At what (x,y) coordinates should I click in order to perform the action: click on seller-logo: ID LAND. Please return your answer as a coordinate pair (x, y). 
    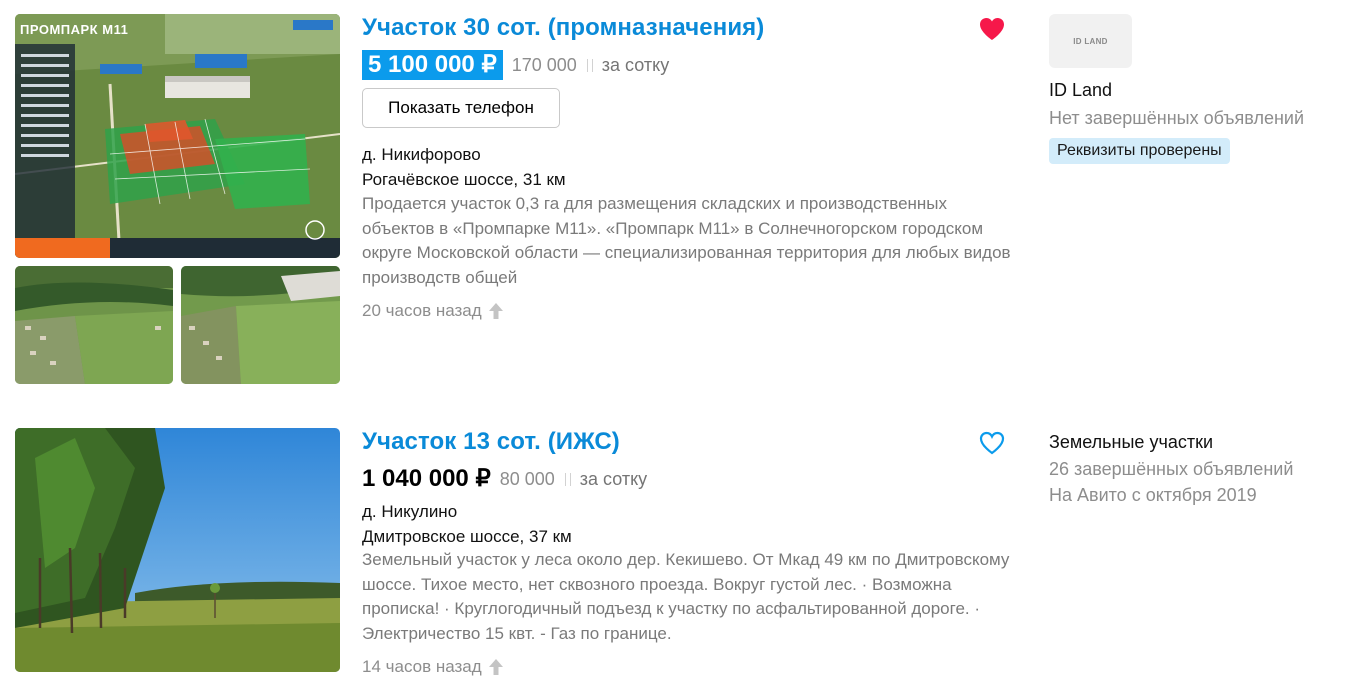
    Looking at the image, I should click on (1090, 41).